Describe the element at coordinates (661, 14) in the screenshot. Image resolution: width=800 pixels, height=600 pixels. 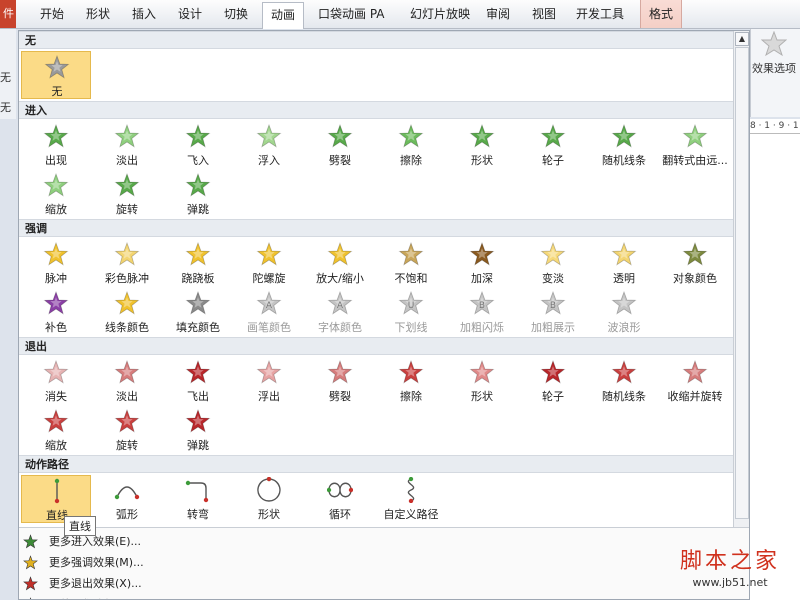
I see `ribbon-tab: 格式` at that location.